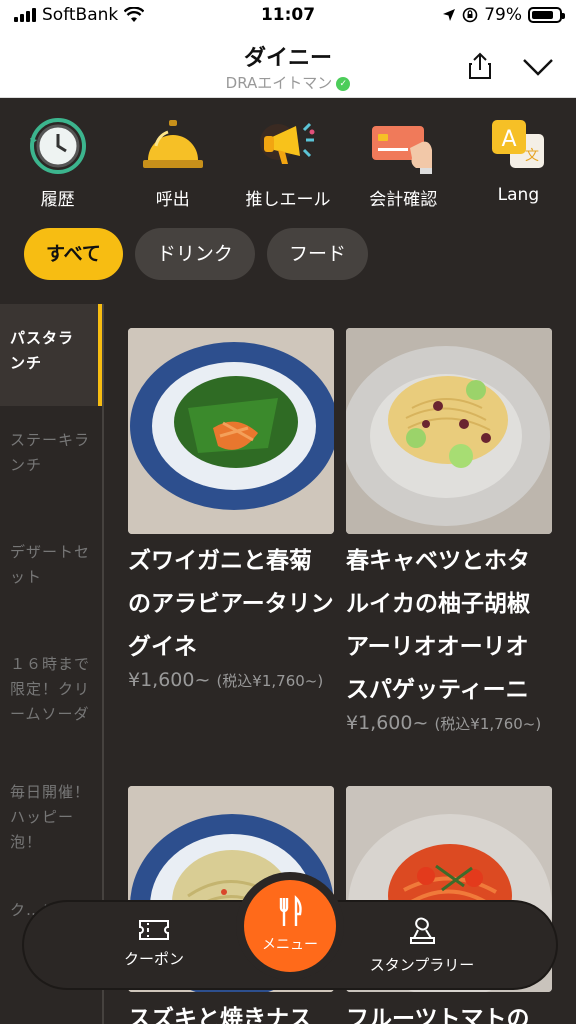  I want to click on bottom-nav: クーポン メニュー スタンプラリー, so click(290, 934).